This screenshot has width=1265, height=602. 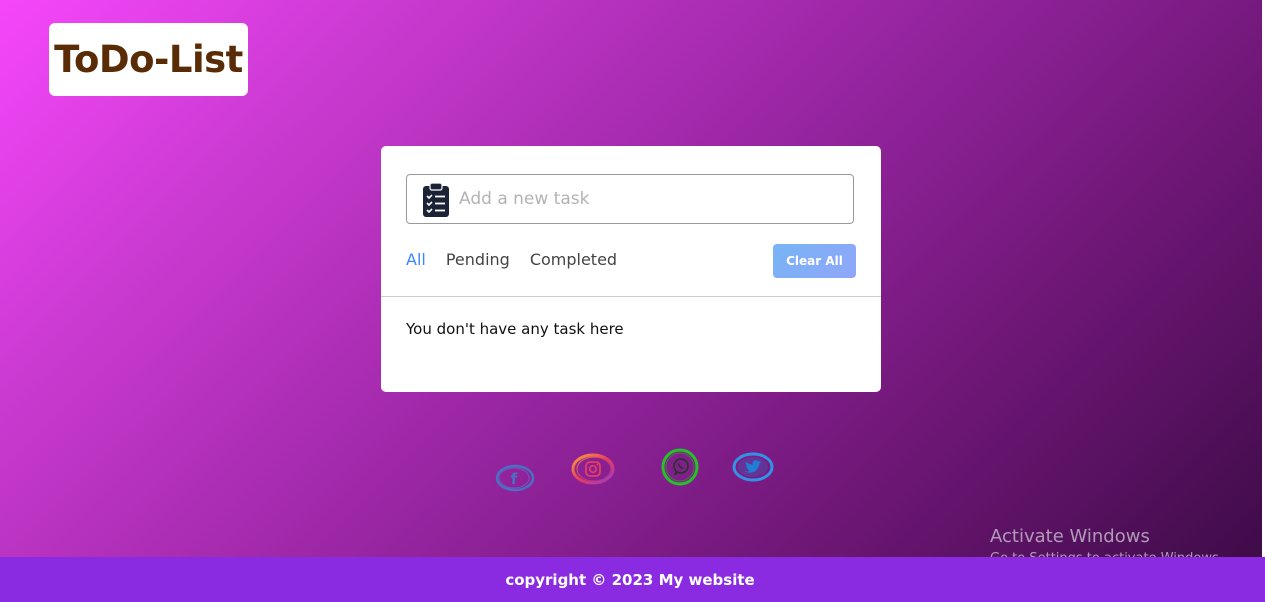 I want to click on twitter-link, so click(x=754, y=467).